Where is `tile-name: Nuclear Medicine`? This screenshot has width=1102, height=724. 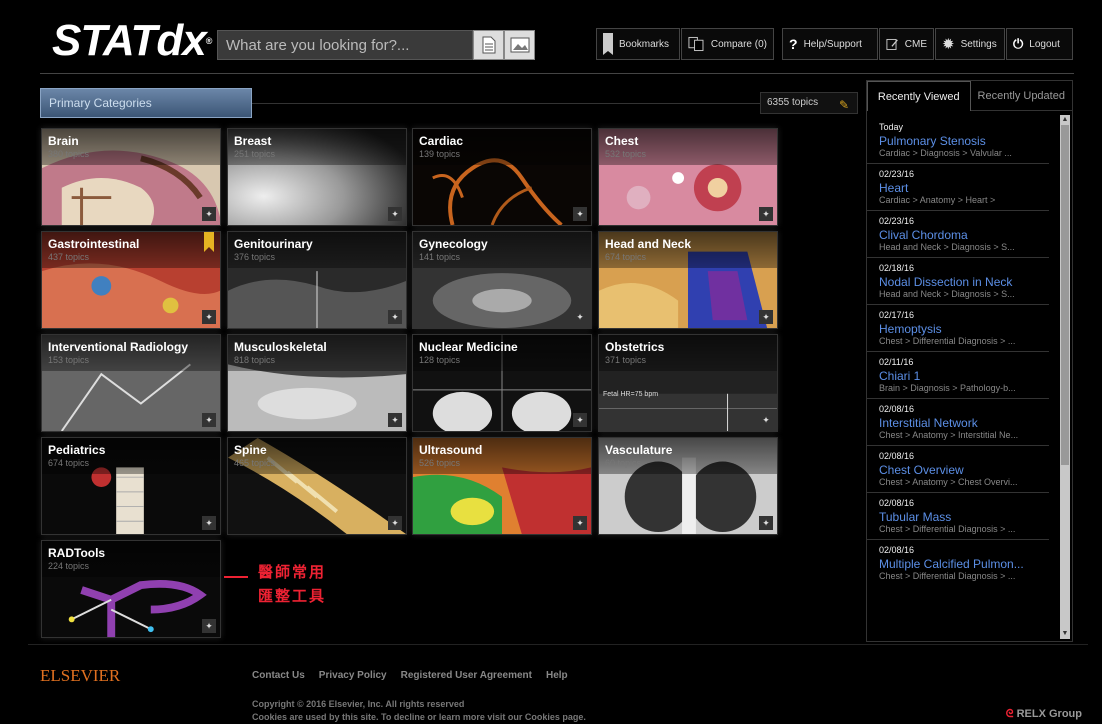
tile-name: Nuclear Medicine is located at coordinates (468, 347).